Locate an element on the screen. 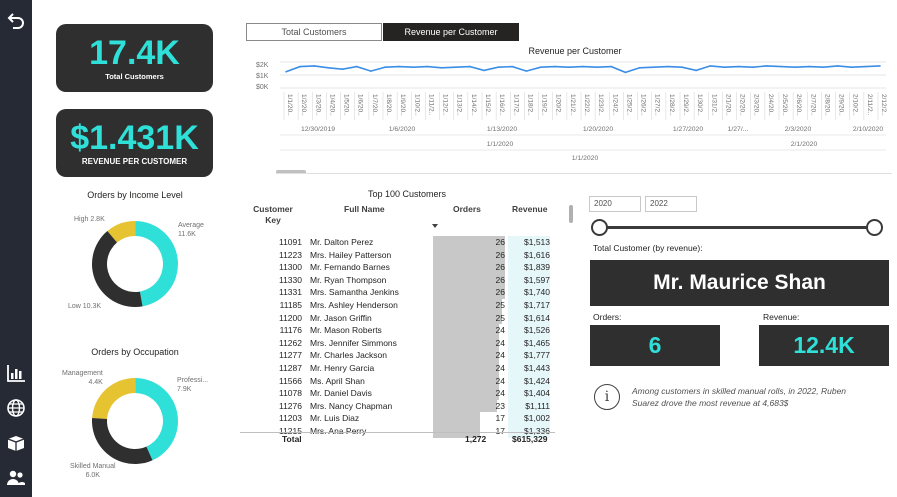  x-tick-label: 2/12/2.. is located at coordinates (883, 105).